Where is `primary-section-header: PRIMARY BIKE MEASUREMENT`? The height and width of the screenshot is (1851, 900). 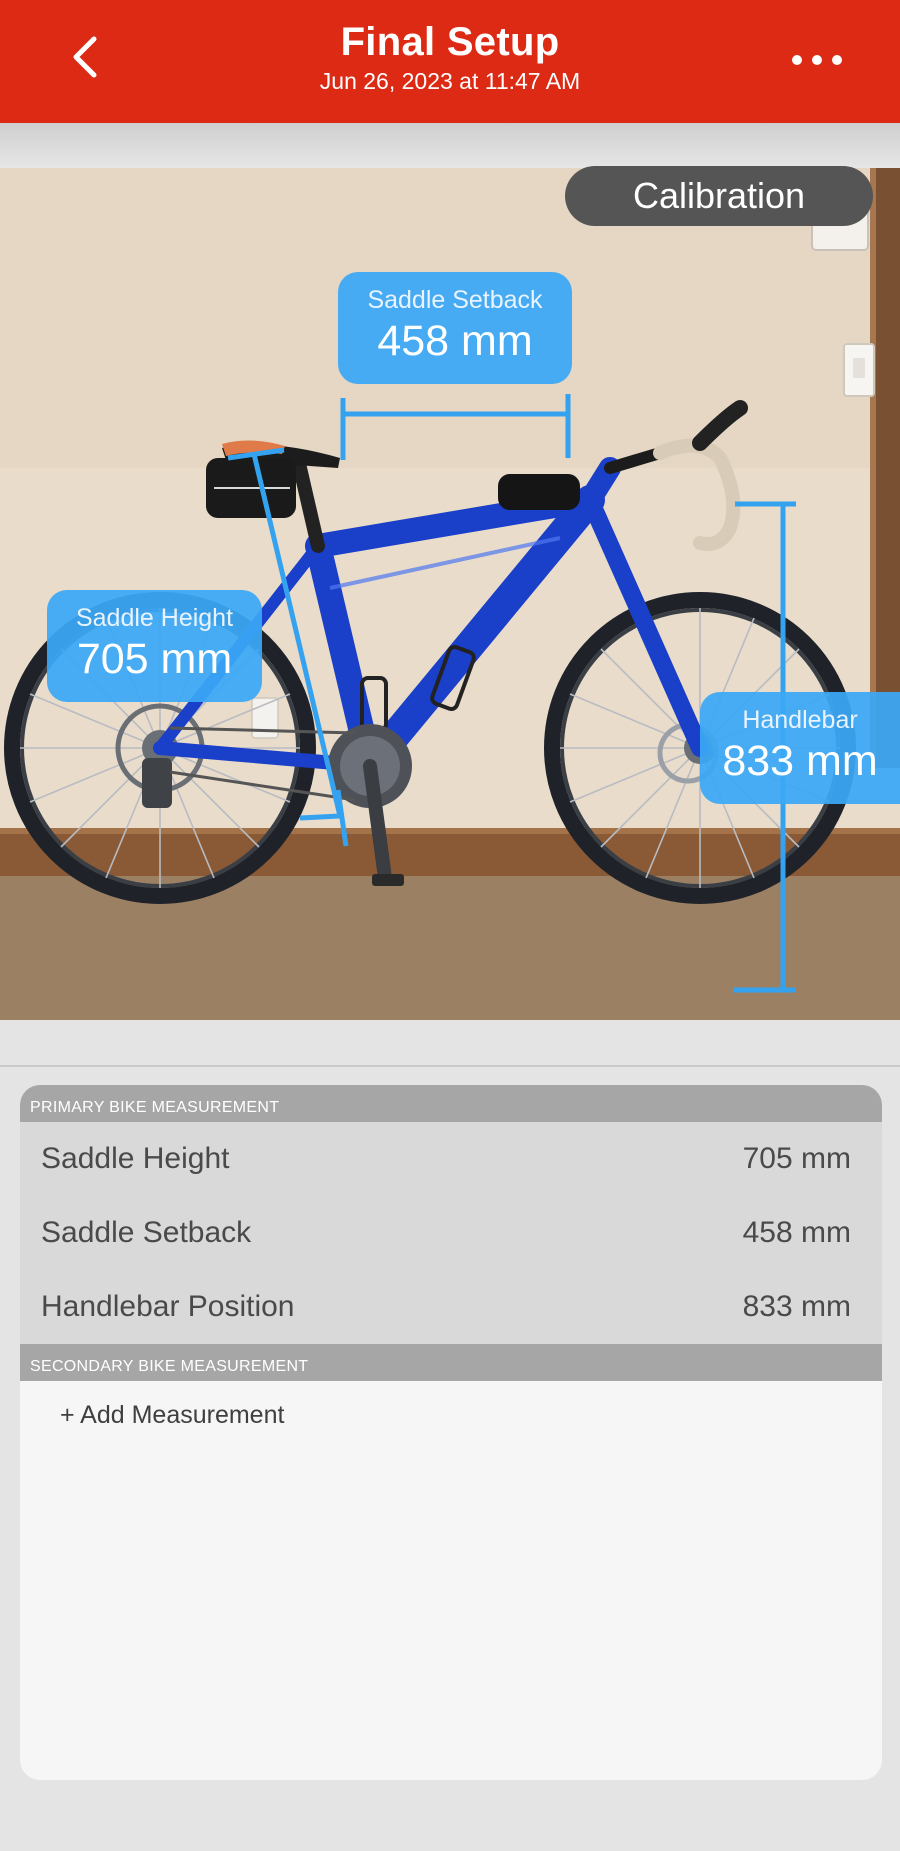 primary-section-header: PRIMARY BIKE MEASUREMENT is located at coordinates (451, 1103).